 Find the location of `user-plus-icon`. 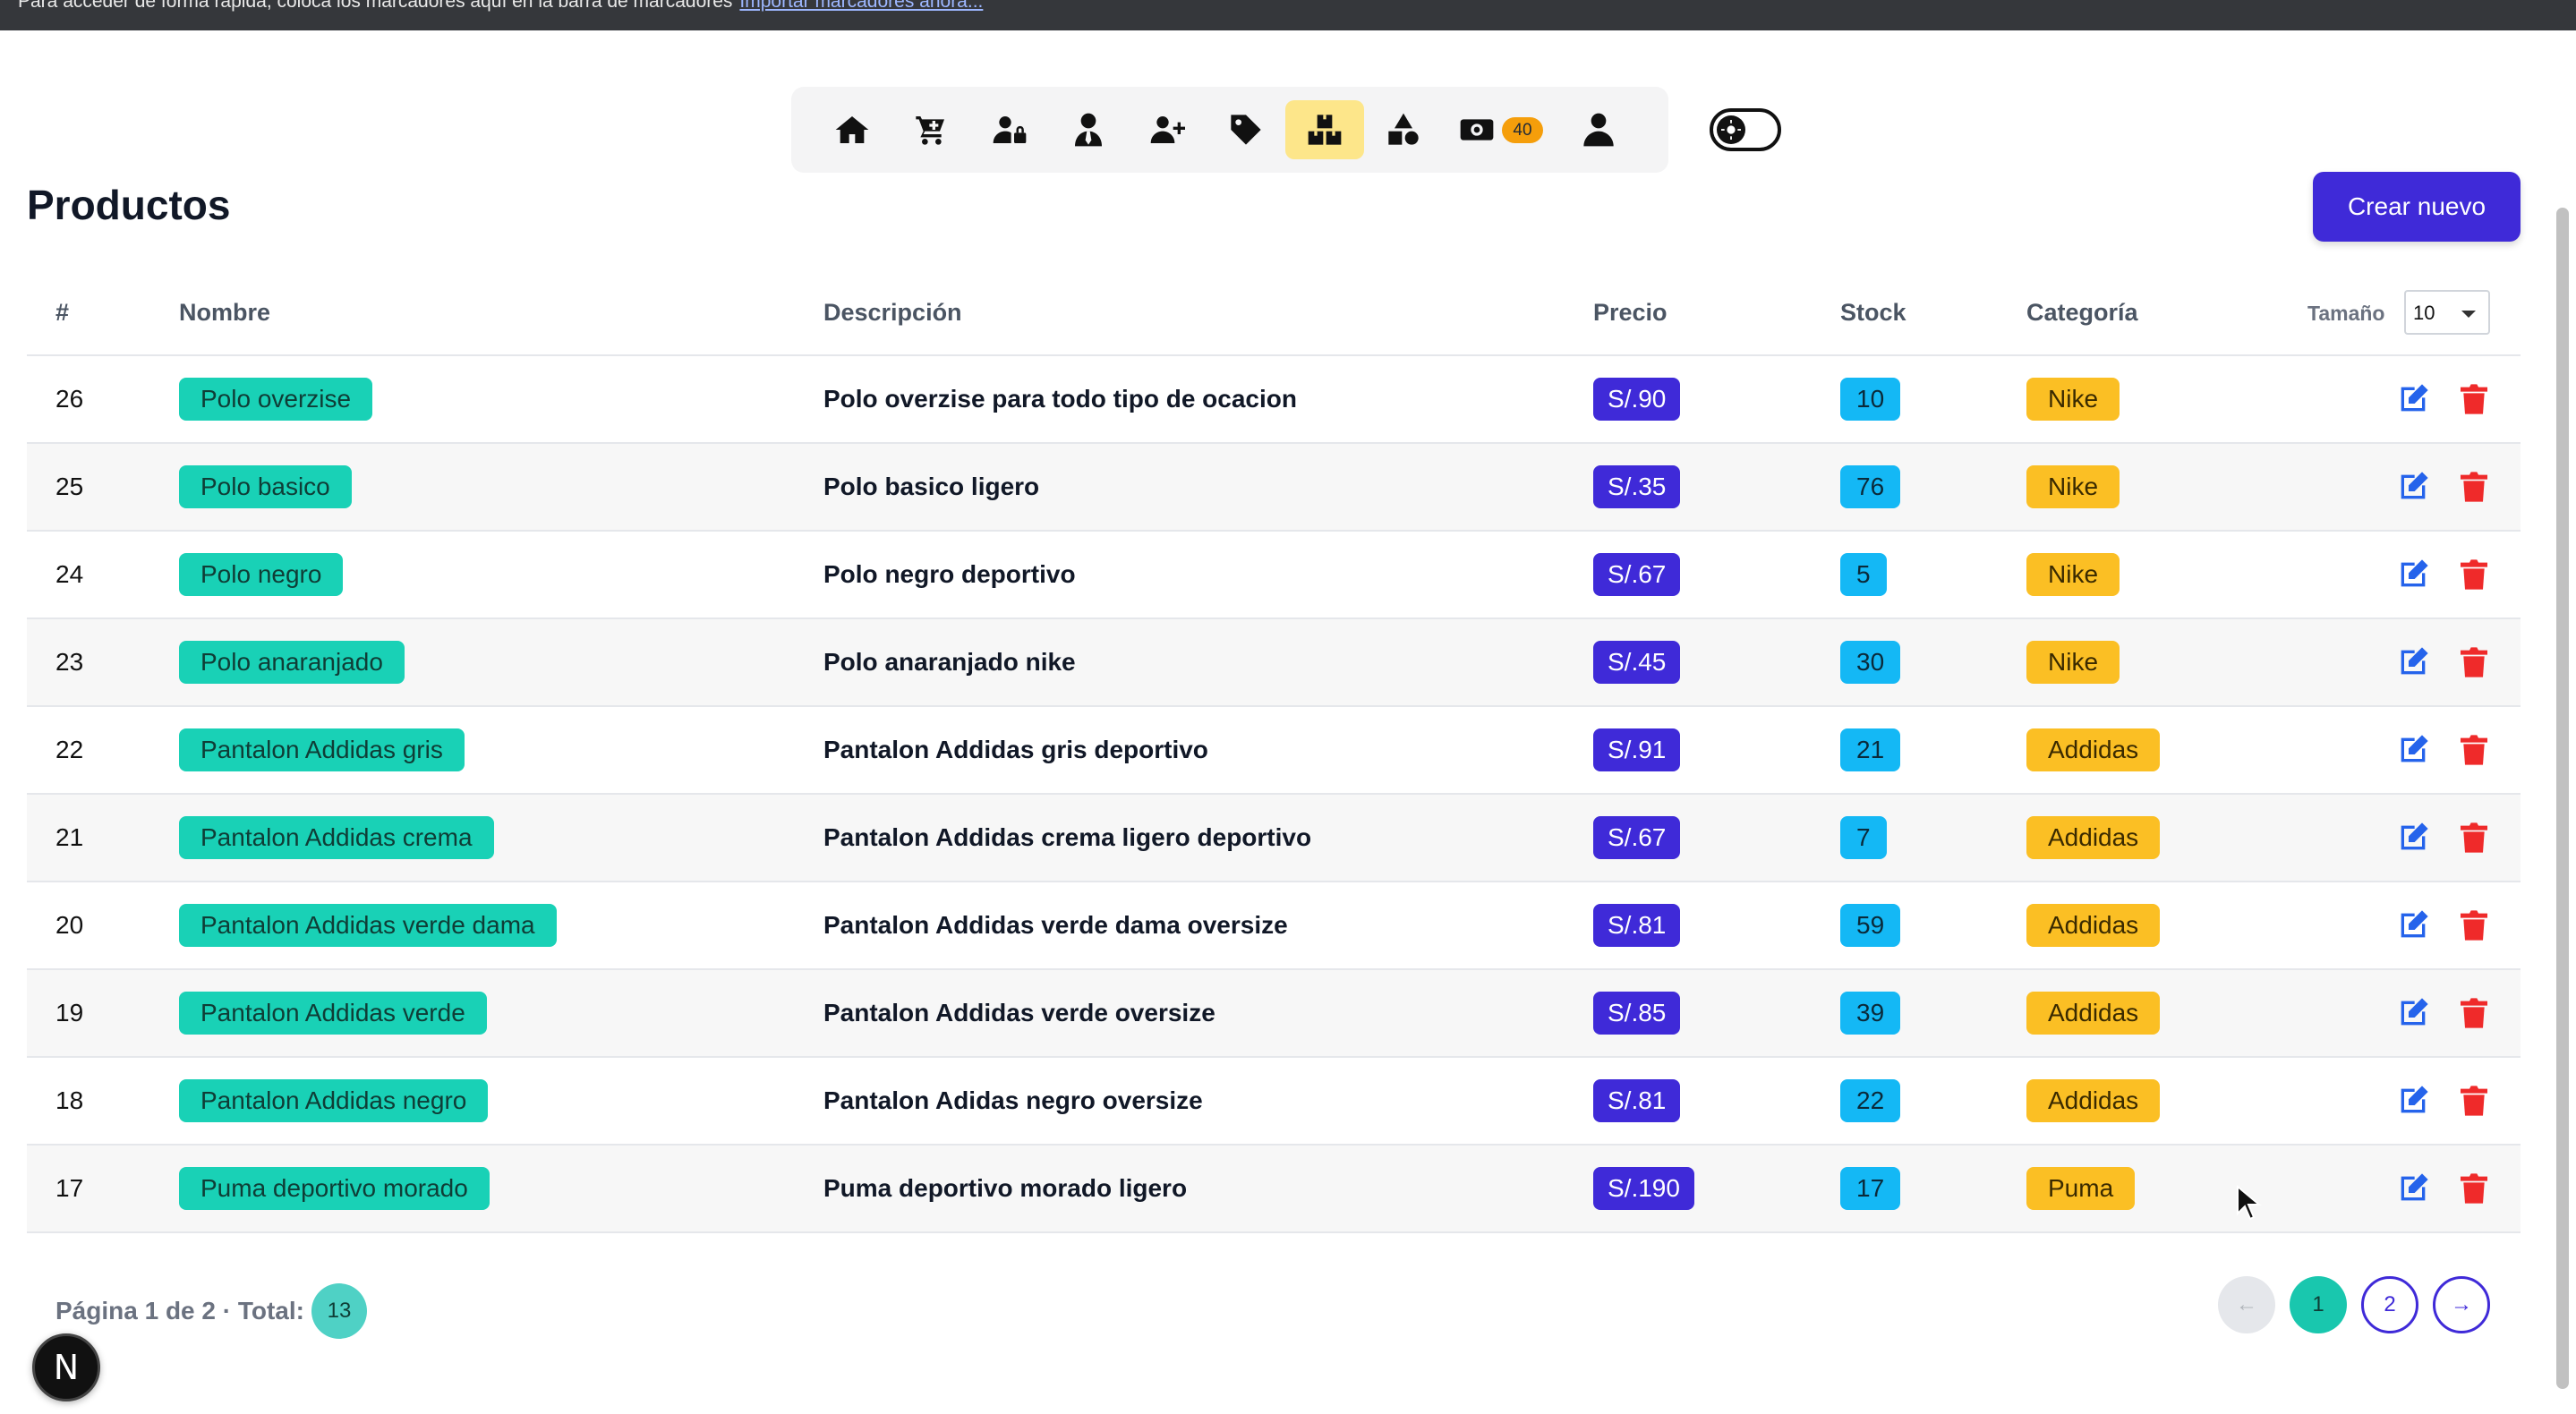

user-plus-icon is located at coordinates (1167, 129).